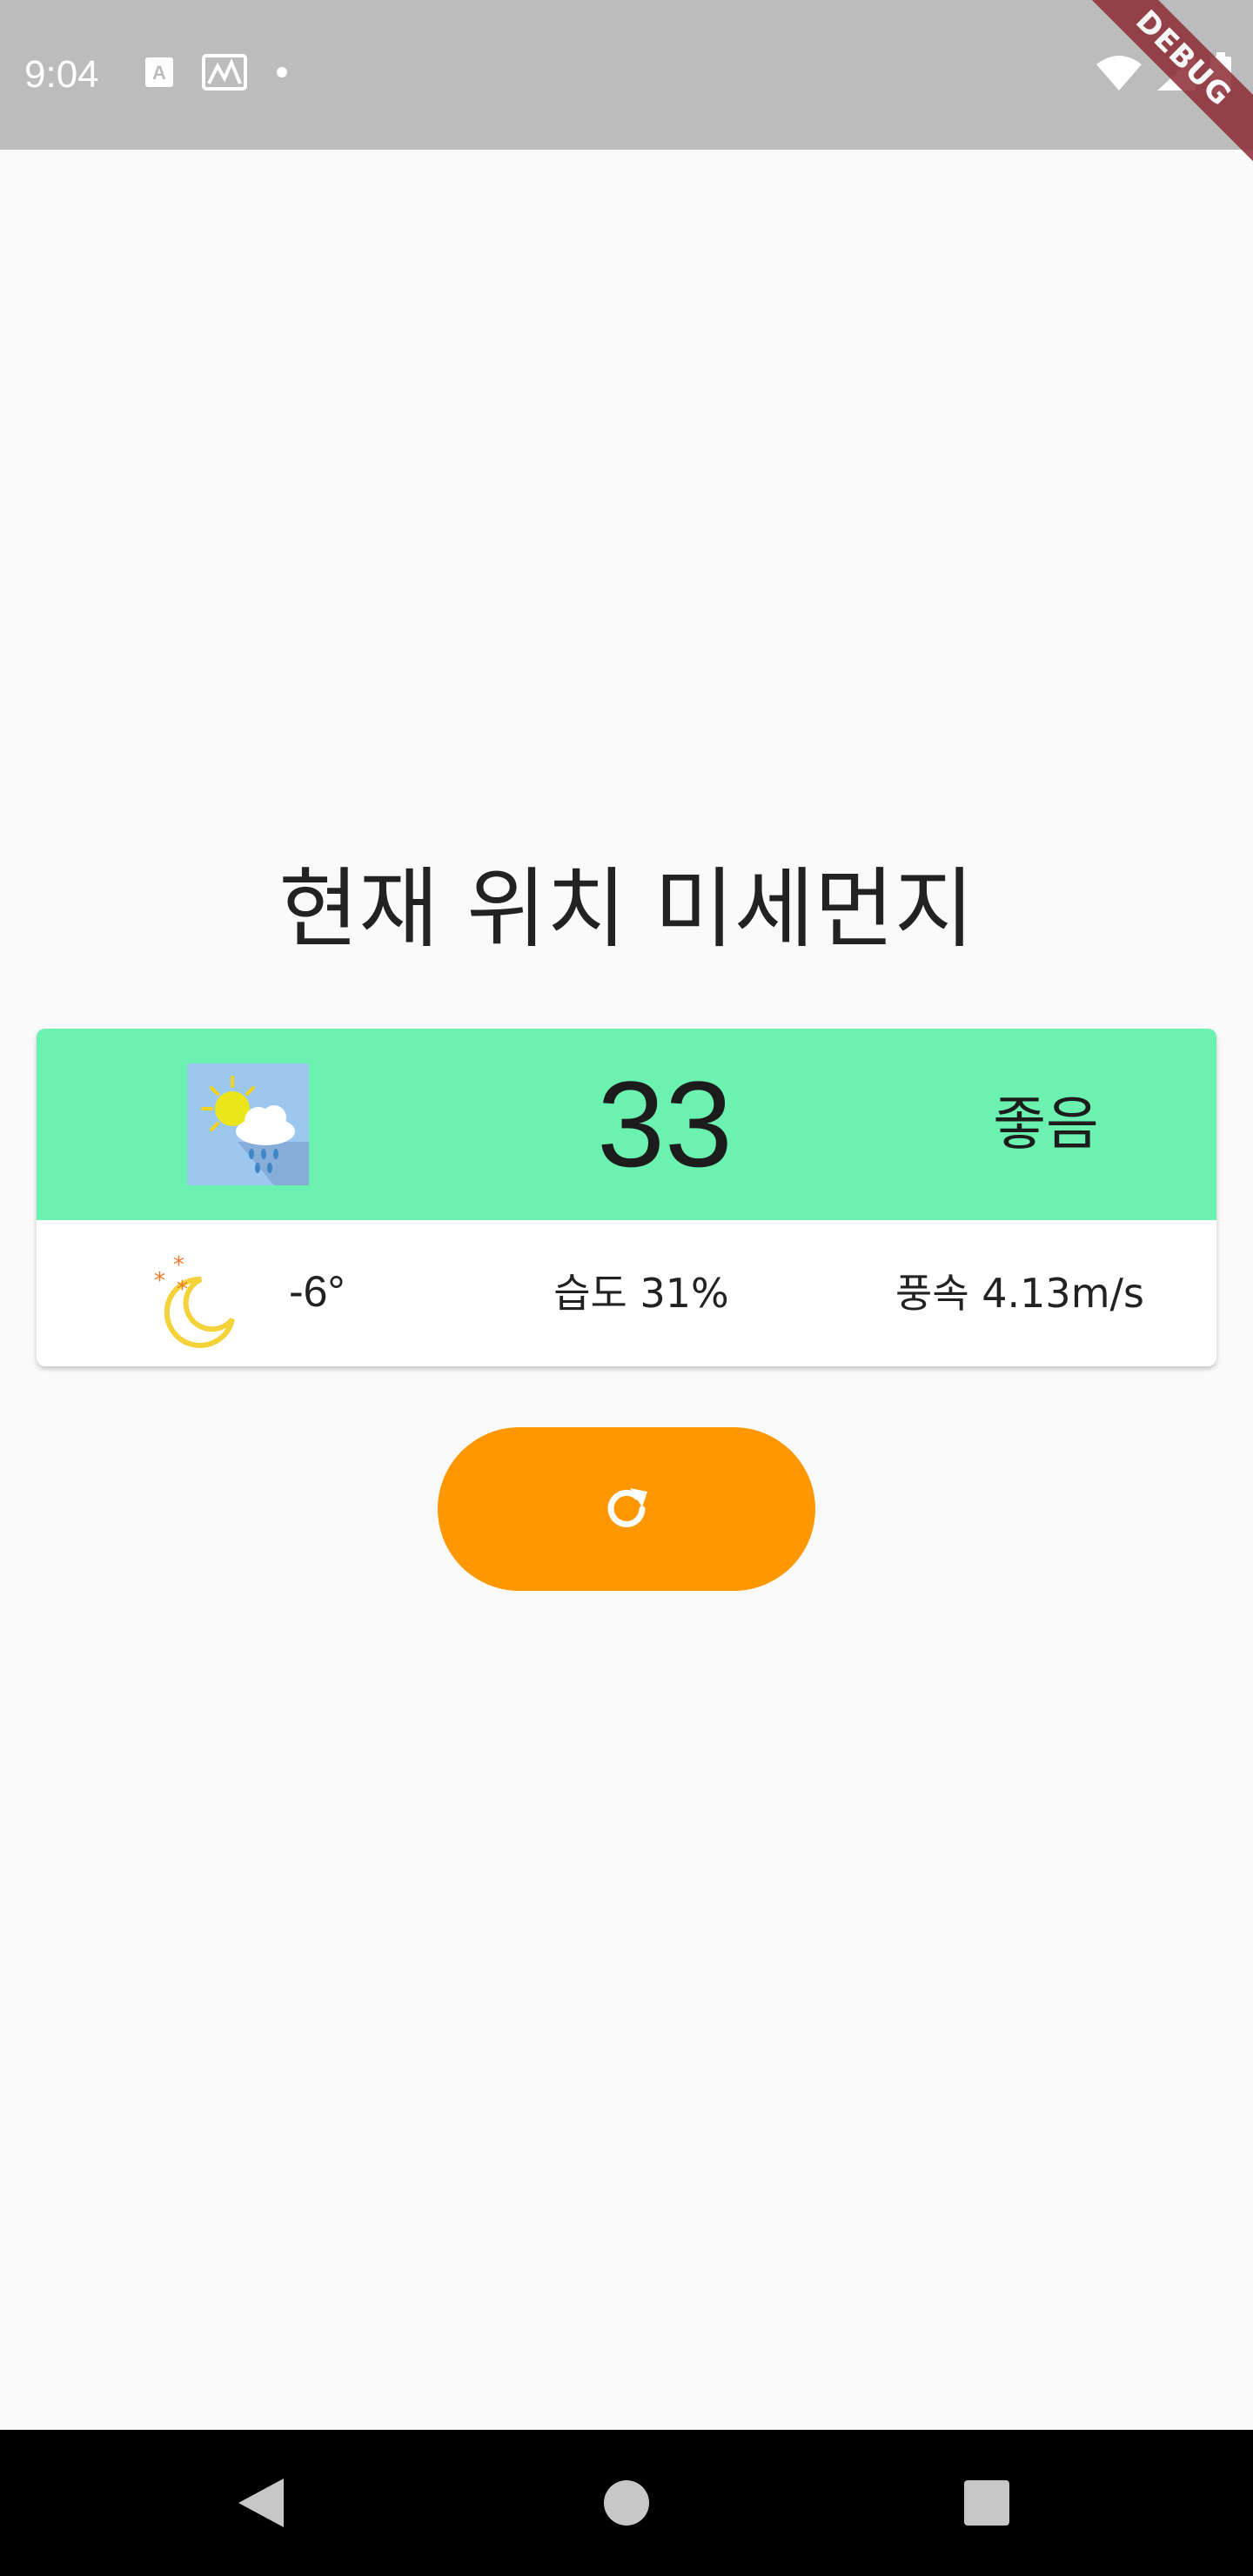  What do you see at coordinates (61, 74) in the screenshot?
I see `status-time: 9:04` at bounding box center [61, 74].